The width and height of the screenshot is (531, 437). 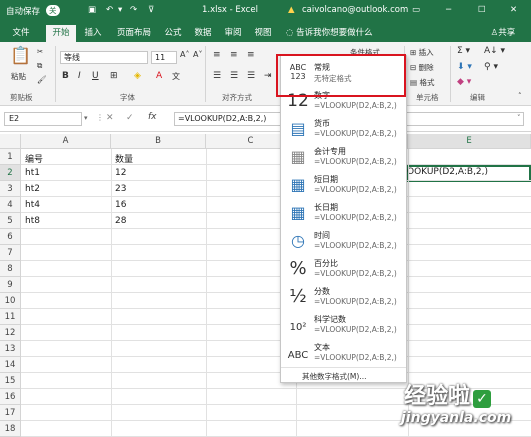 What do you see at coordinates (446, 172) in the screenshot?
I see `cell-e2: OOKUP(D2,A:B,2,)` at bounding box center [446, 172].